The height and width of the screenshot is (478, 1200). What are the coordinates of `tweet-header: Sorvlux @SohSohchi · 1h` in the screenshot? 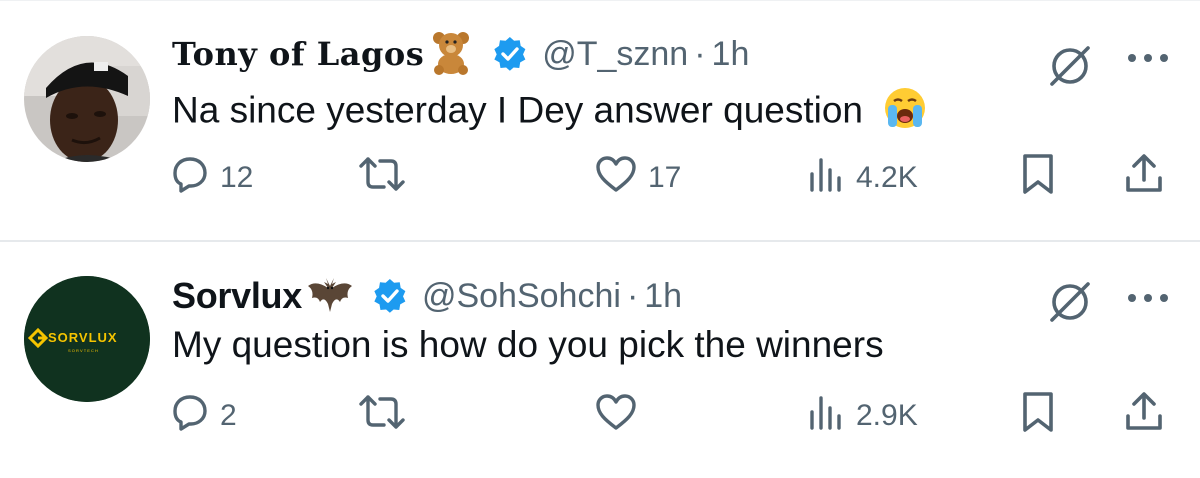 It's located at (427, 296).